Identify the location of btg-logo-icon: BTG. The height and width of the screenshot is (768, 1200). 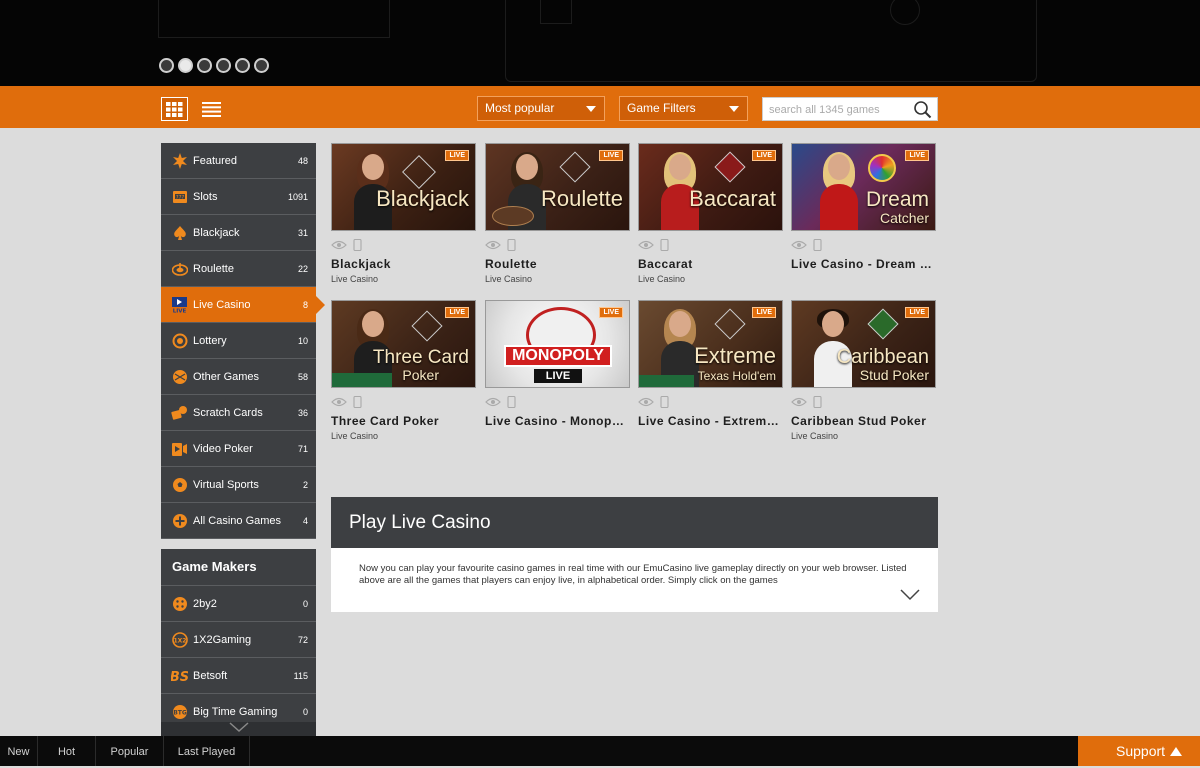
(179, 711).